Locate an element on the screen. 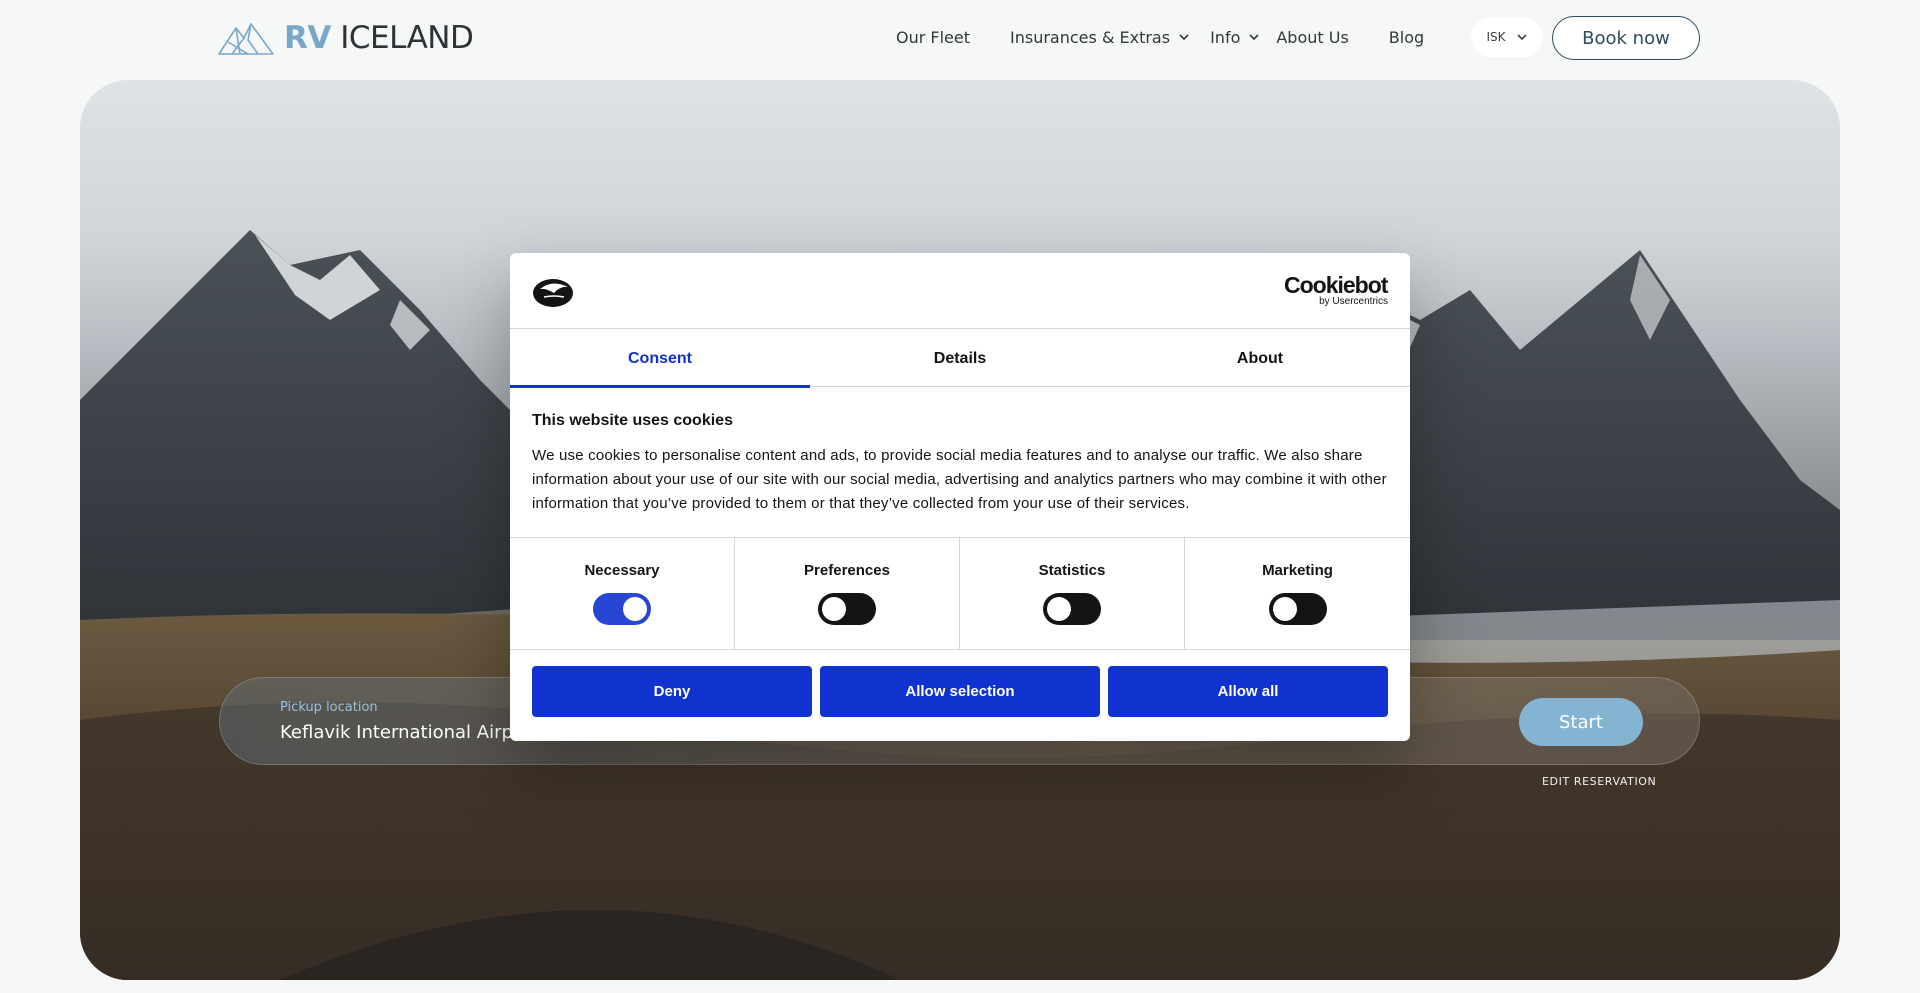 This screenshot has width=1920, height=993. category-preferences-label: Preferences is located at coordinates (847, 570).